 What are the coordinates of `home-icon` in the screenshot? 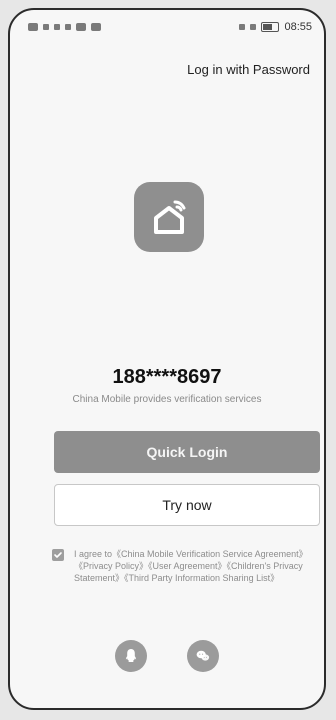 It's located at (170, 217).